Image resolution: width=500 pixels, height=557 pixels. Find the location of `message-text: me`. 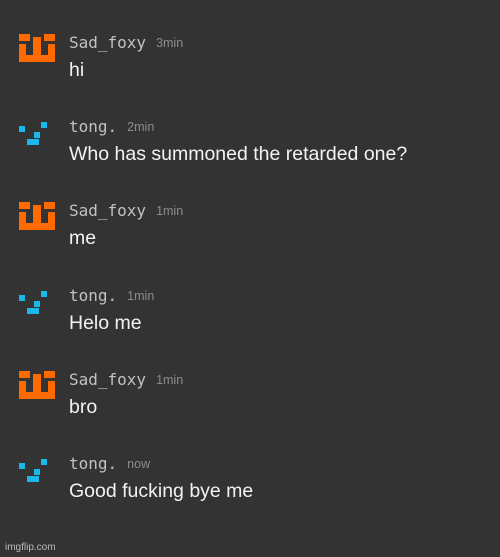

message-text: me is located at coordinates (83, 238).